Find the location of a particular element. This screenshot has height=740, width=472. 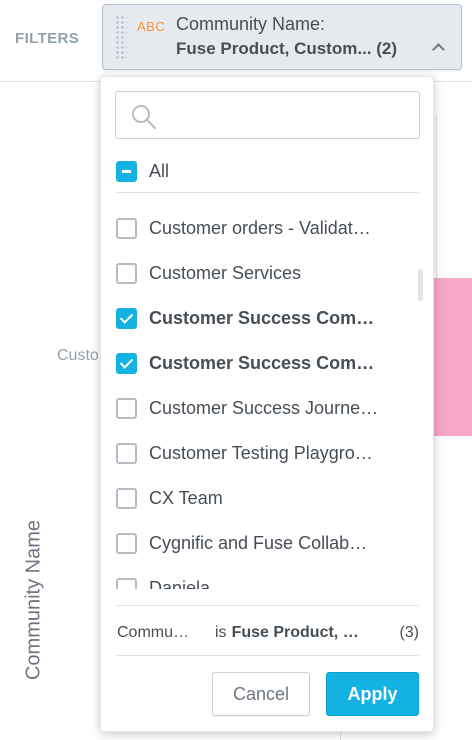

chart-bar is located at coordinates (453, 357).